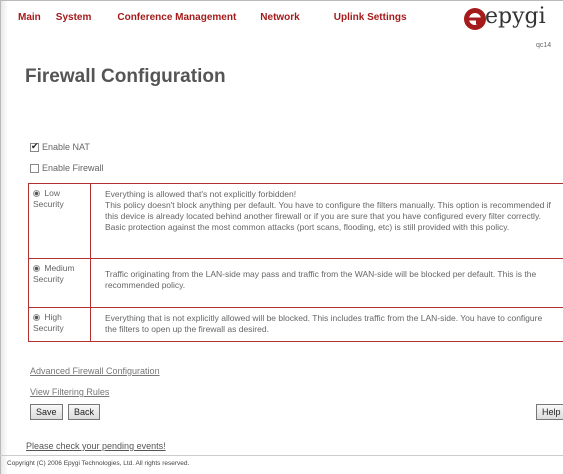 The height and width of the screenshot is (474, 563). I want to click on enable-nat-checkbox, so click(34, 146).